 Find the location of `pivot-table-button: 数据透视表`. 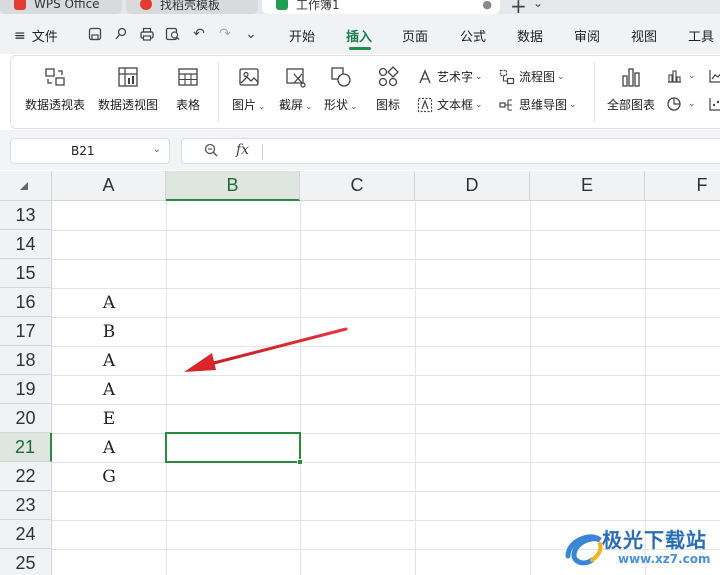

pivot-table-button: 数据透视表 is located at coordinates (55, 89).